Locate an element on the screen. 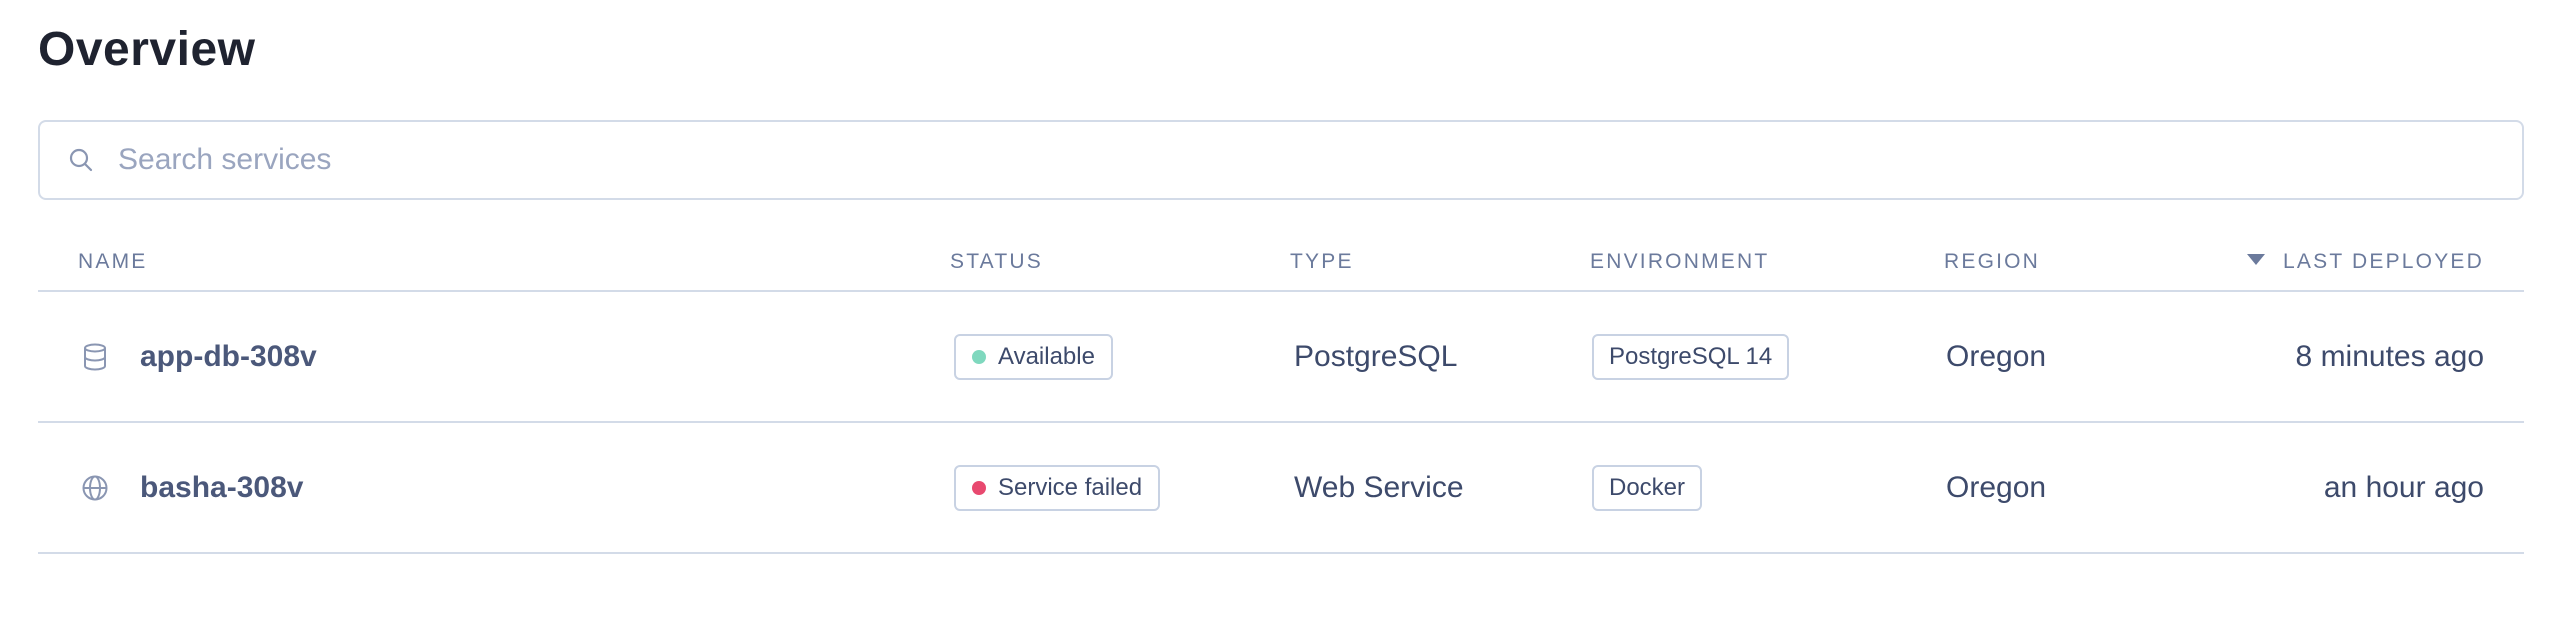 This screenshot has height=618, width=2562. service-name-cell: basha-308v is located at coordinates (191, 488).